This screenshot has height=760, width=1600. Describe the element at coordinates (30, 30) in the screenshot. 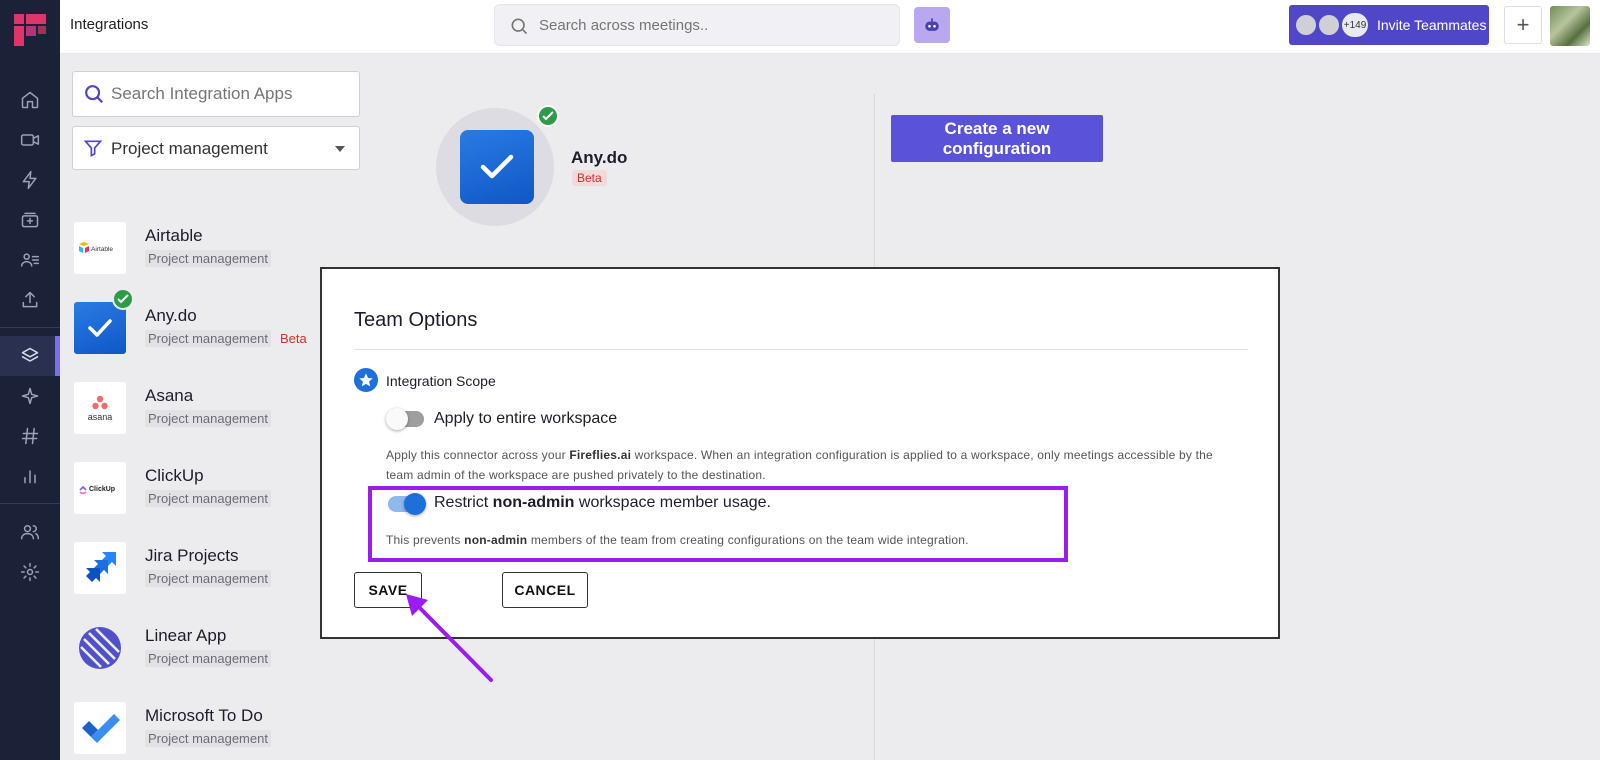

I see `fireflies-logo` at that location.